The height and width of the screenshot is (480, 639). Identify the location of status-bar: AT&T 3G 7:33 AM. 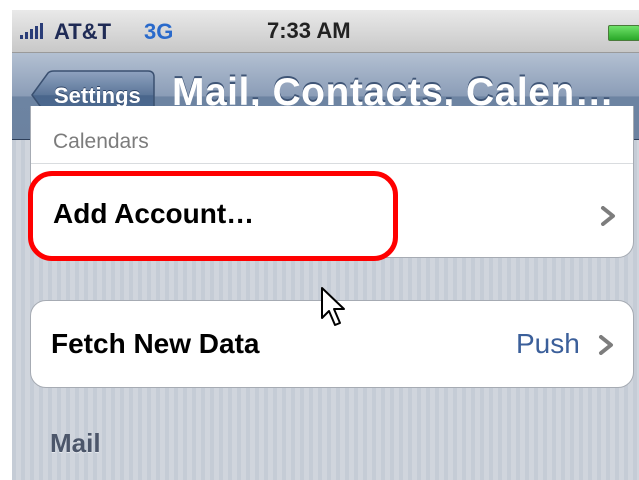
(325, 31).